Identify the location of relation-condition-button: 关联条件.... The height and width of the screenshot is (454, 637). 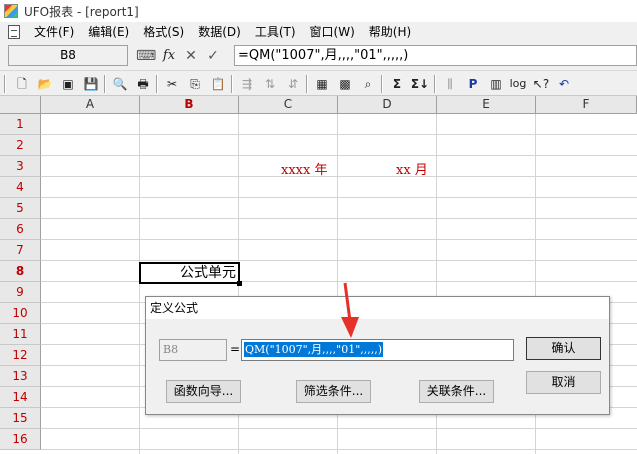
(456, 391).